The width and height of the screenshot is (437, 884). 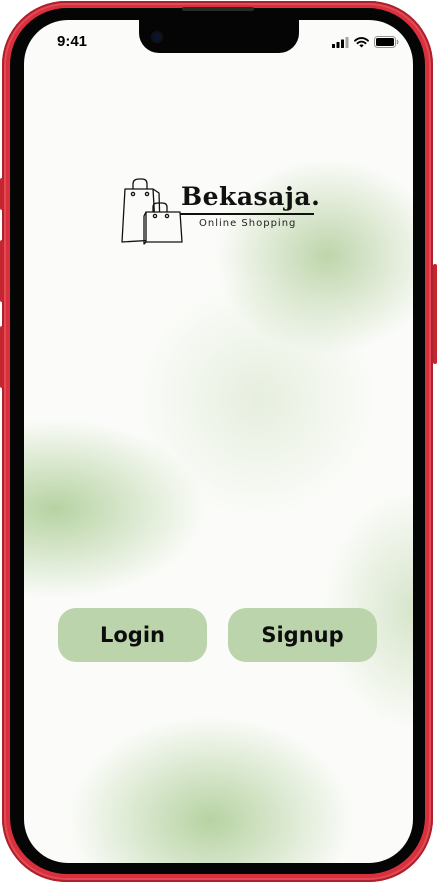 I want to click on brand-name: Bekasaja., so click(x=251, y=196).